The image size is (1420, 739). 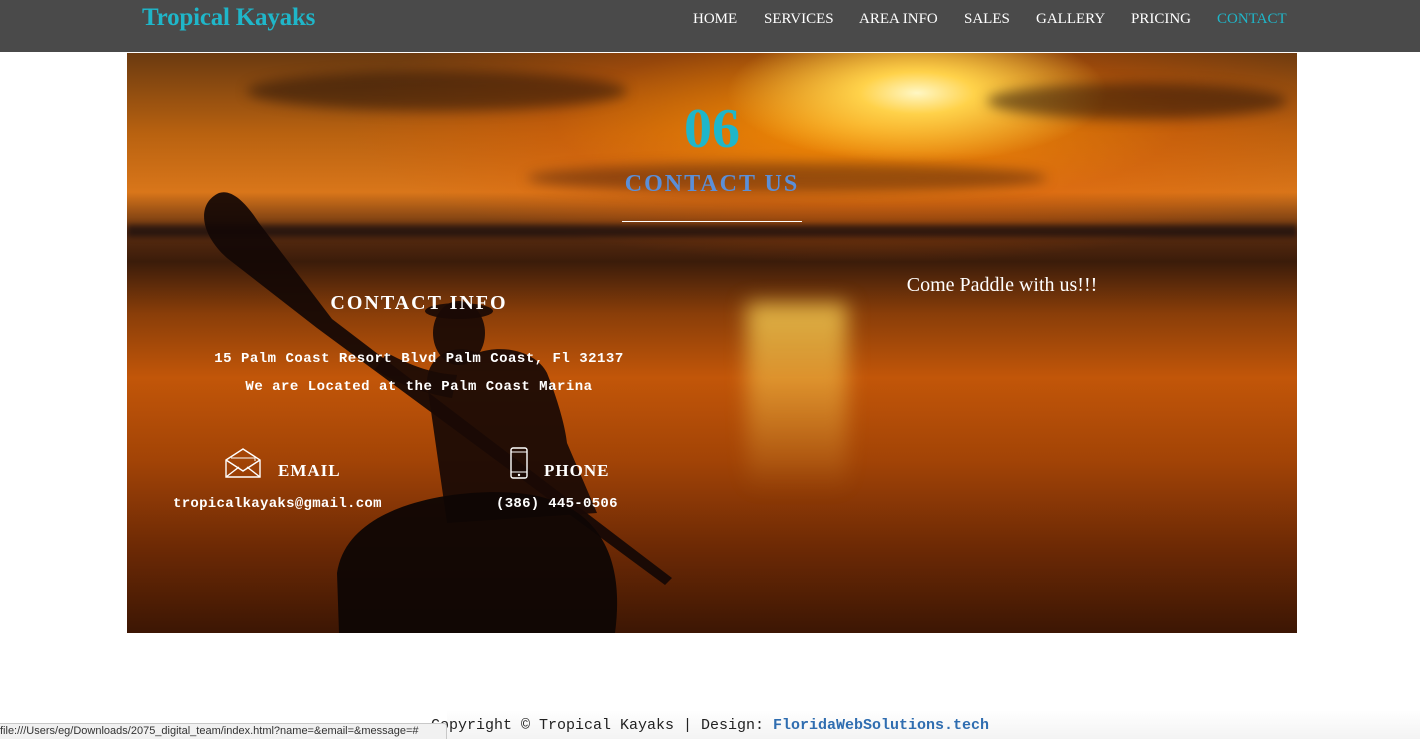 What do you see at coordinates (1002, 285) in the screenshot?
I see `tagline: Come Paddle with us!!!` at bounding box center [1002, 285].